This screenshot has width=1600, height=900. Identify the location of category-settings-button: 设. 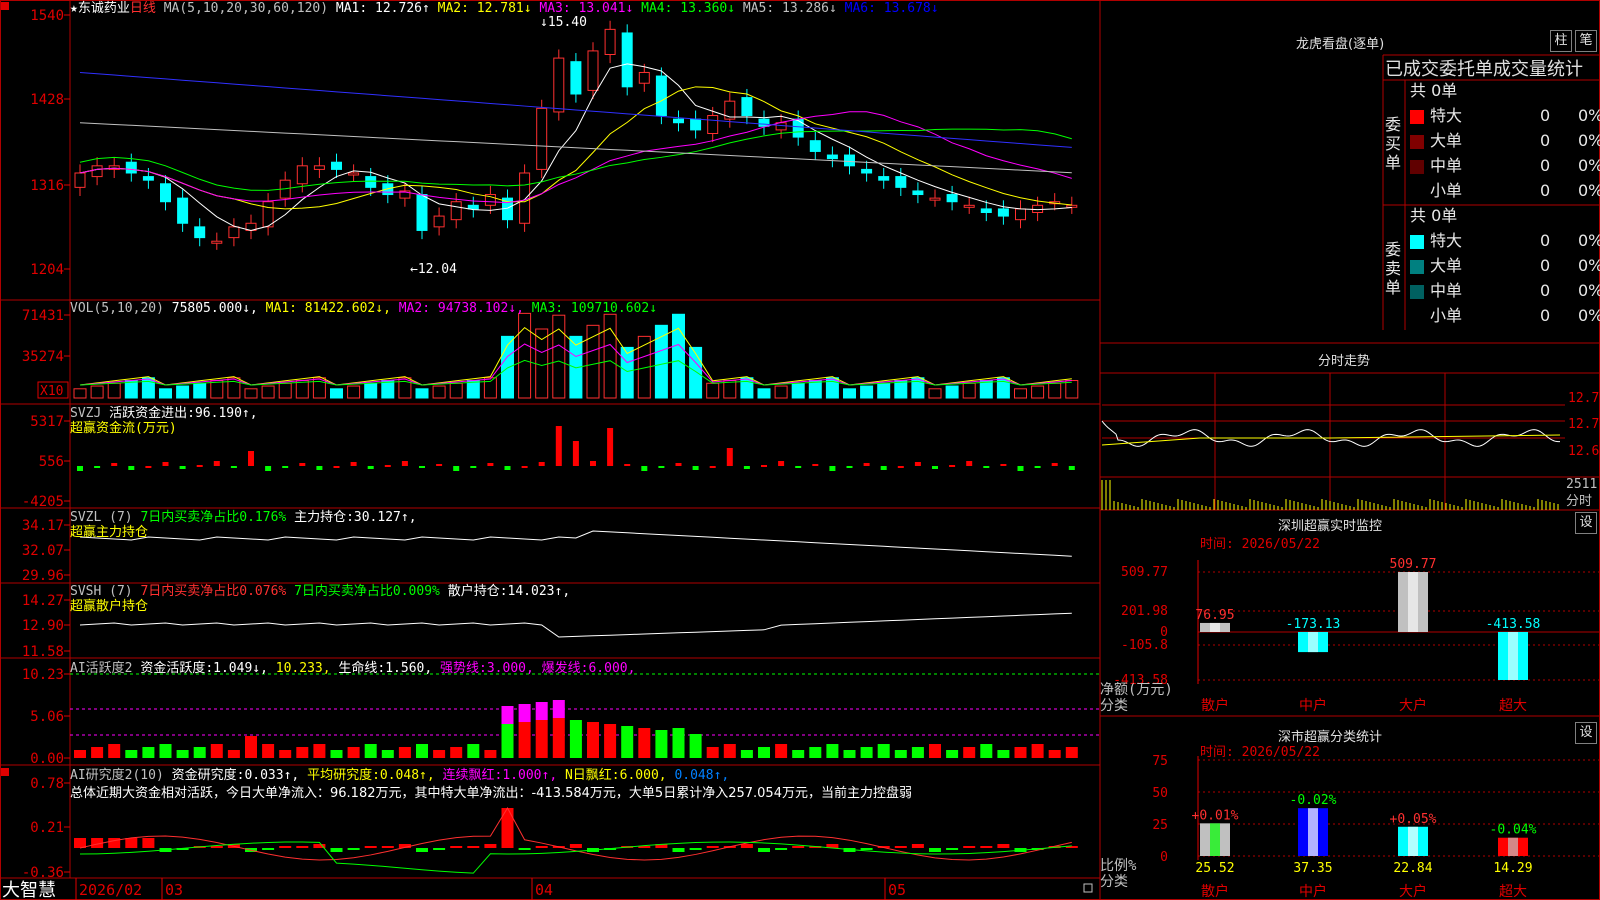
(1586, 733).